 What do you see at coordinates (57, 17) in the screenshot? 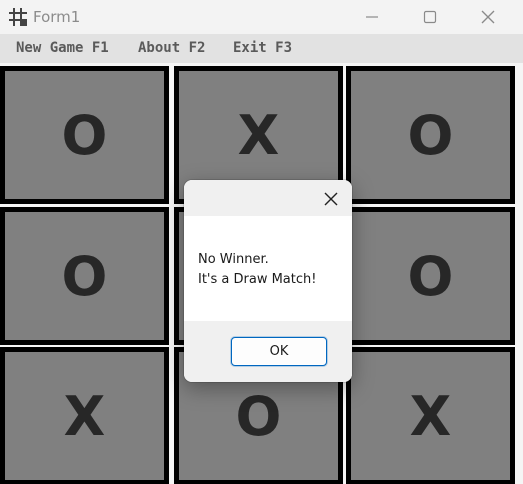
I see `window-title: Form1` at bounding box center [57, 17].